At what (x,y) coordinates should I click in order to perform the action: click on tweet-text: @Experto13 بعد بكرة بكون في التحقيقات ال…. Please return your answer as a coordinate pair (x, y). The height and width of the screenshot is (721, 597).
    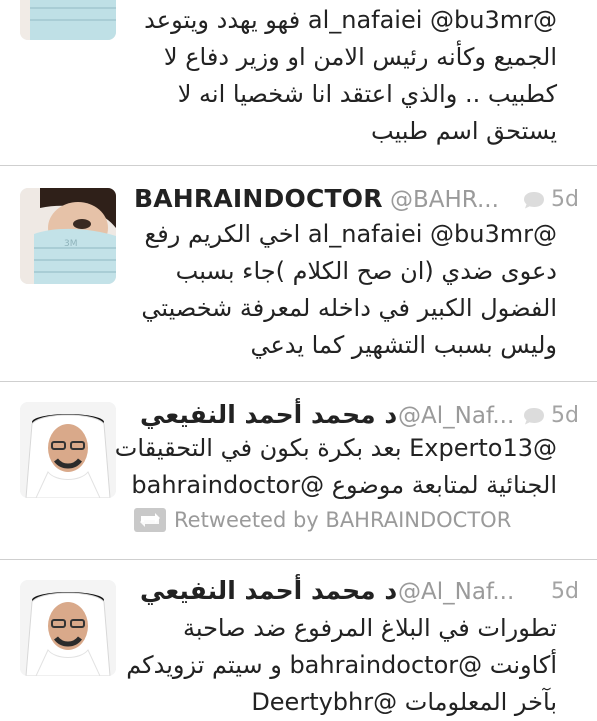
    Looking at the image, I should click on (335, 466).